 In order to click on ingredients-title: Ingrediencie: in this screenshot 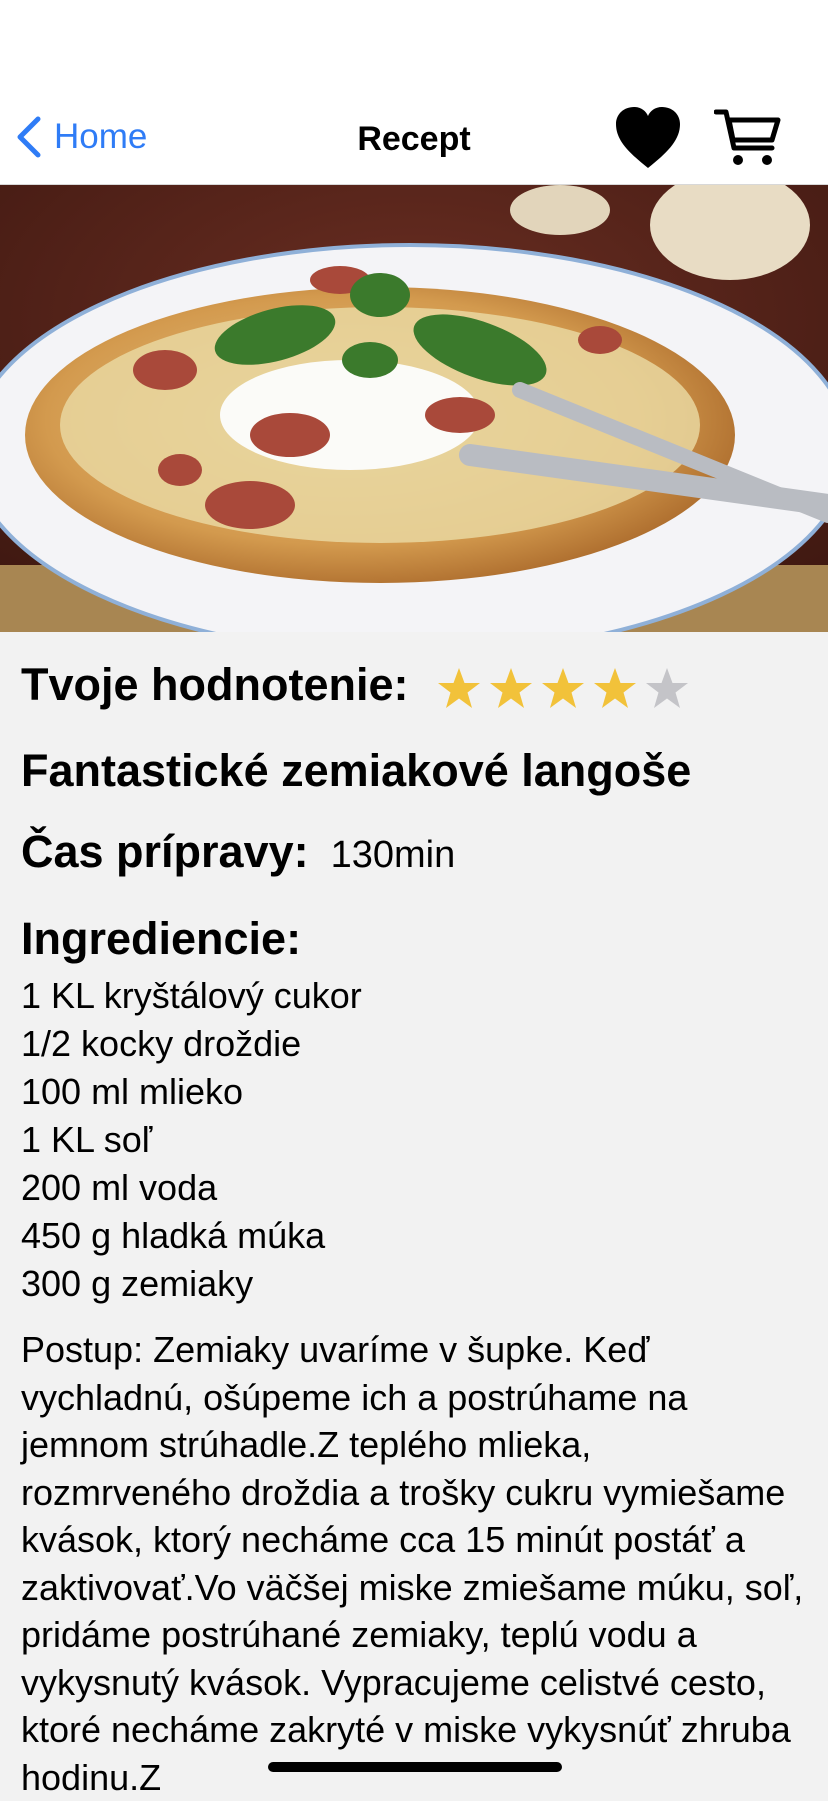, I will do `click(161, 938)`.